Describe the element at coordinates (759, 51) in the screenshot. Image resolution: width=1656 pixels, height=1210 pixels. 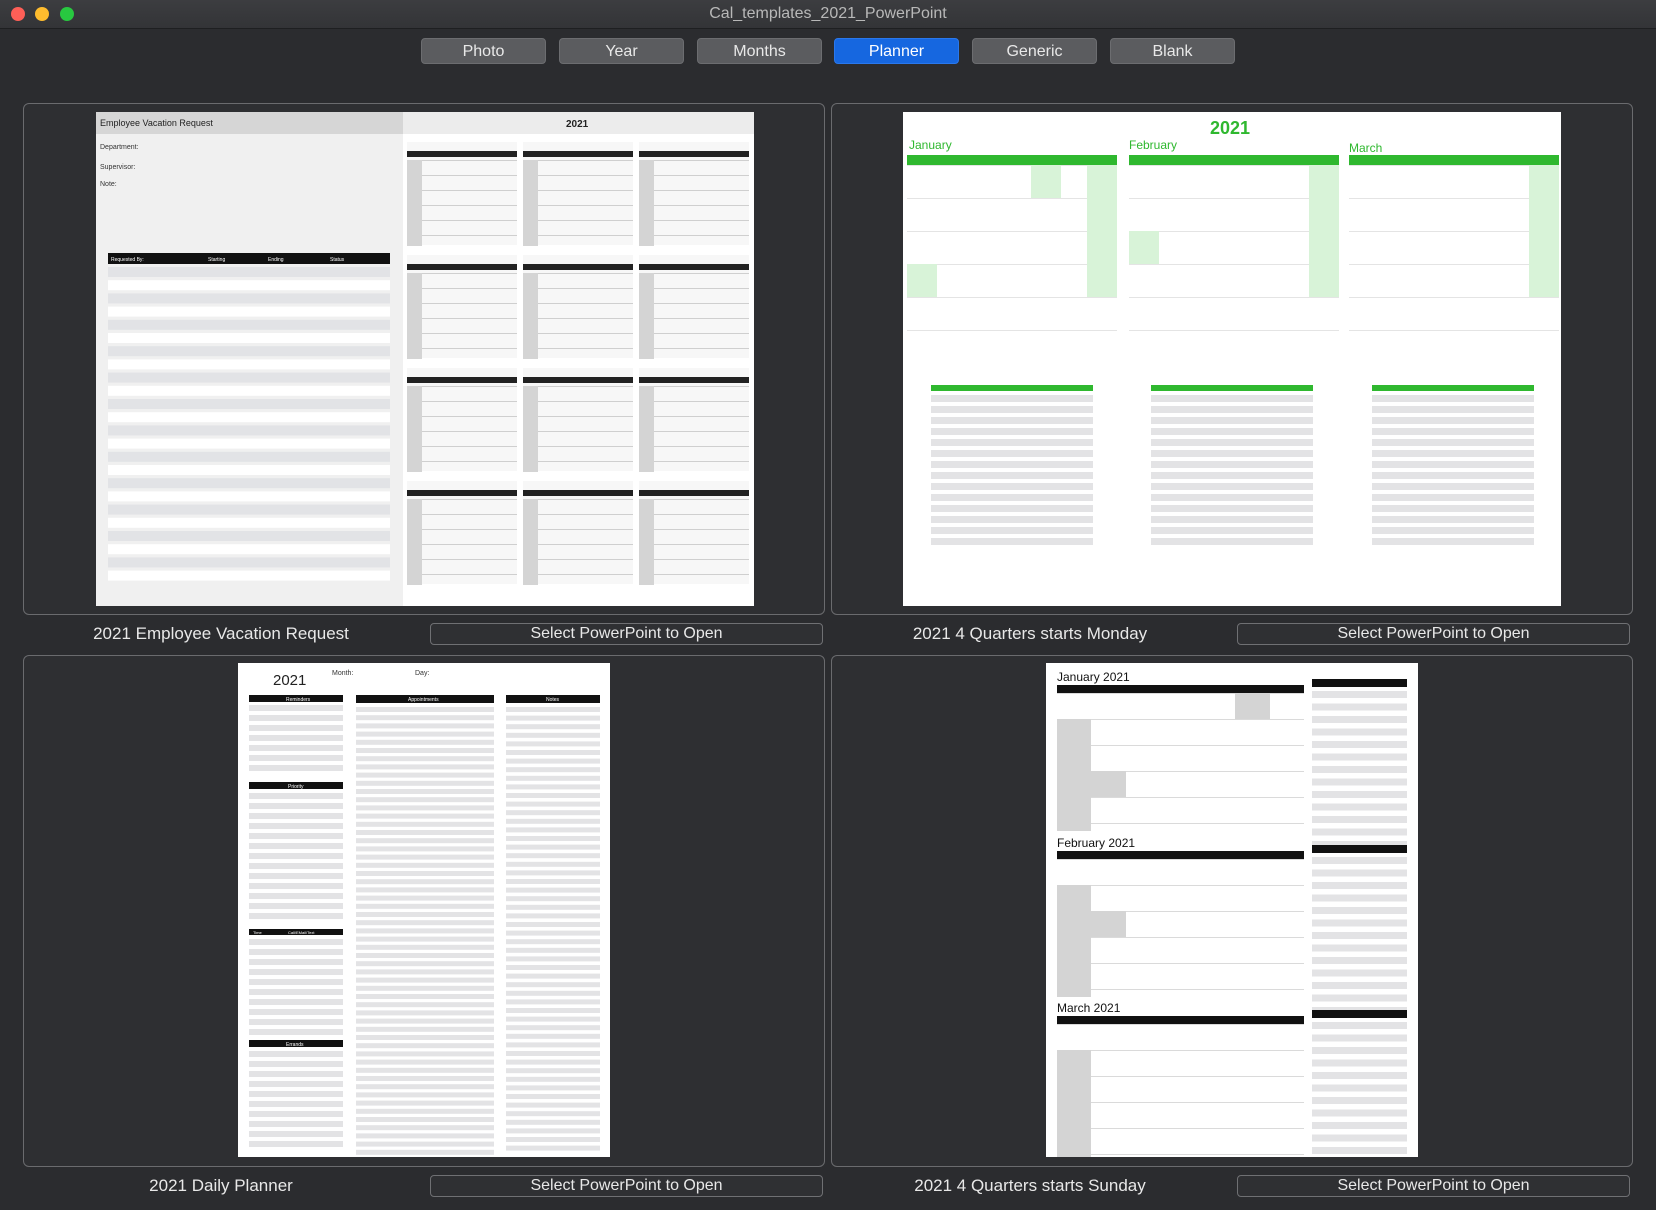
I see `tab-months: Months` at that location.